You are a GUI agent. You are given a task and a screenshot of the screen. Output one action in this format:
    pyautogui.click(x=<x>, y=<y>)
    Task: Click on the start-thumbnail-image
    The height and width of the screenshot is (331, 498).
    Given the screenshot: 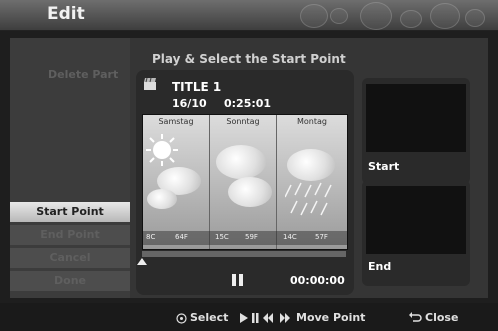 What is the action you would take?
    pyautogui.click(x=416, y=118)
    